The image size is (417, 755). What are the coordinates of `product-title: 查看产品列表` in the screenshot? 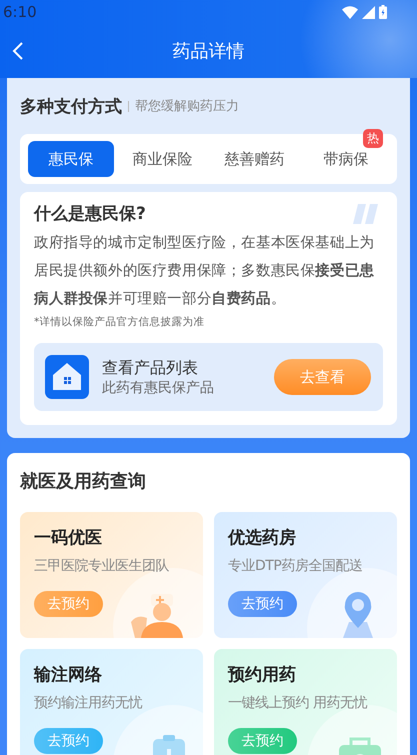 It's located at (150, 368).